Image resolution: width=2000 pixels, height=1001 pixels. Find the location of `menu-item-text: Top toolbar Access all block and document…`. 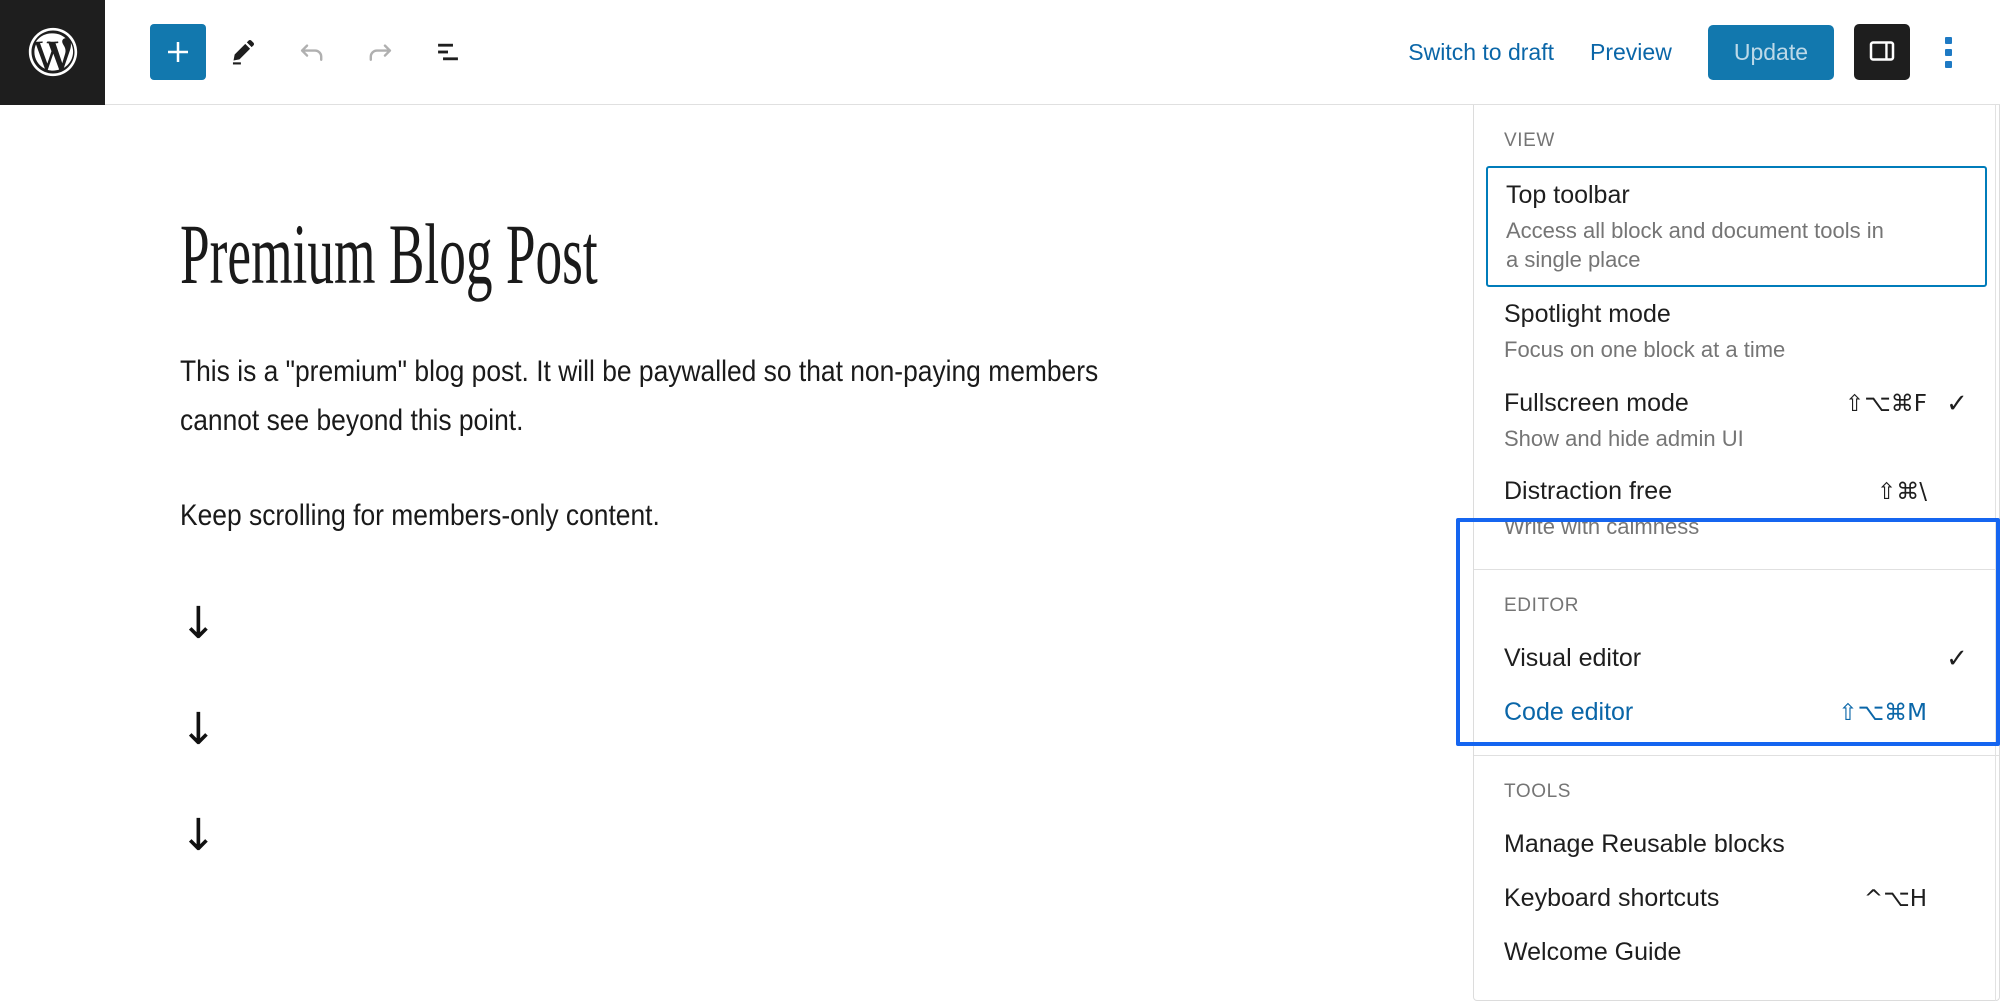

menu-item-text: Top toolbar Access all block and document… is located at coordinates (1715, 226).